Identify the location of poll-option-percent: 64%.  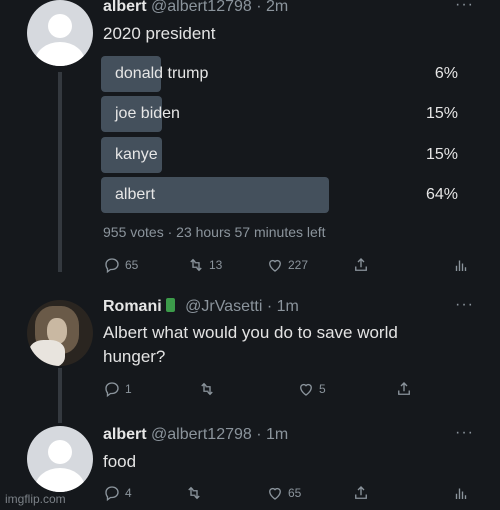
(441, 194).